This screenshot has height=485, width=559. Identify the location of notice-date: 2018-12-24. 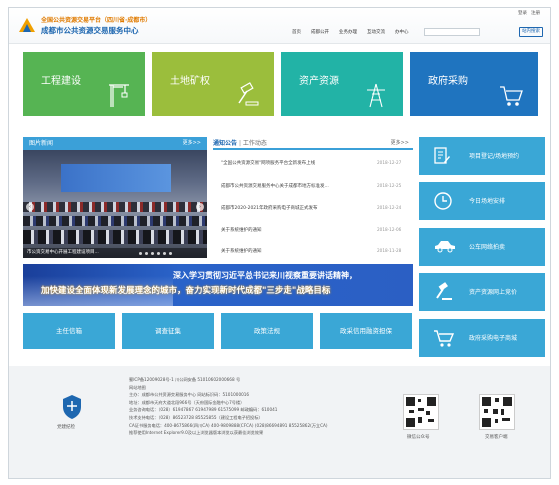
(389, 207).